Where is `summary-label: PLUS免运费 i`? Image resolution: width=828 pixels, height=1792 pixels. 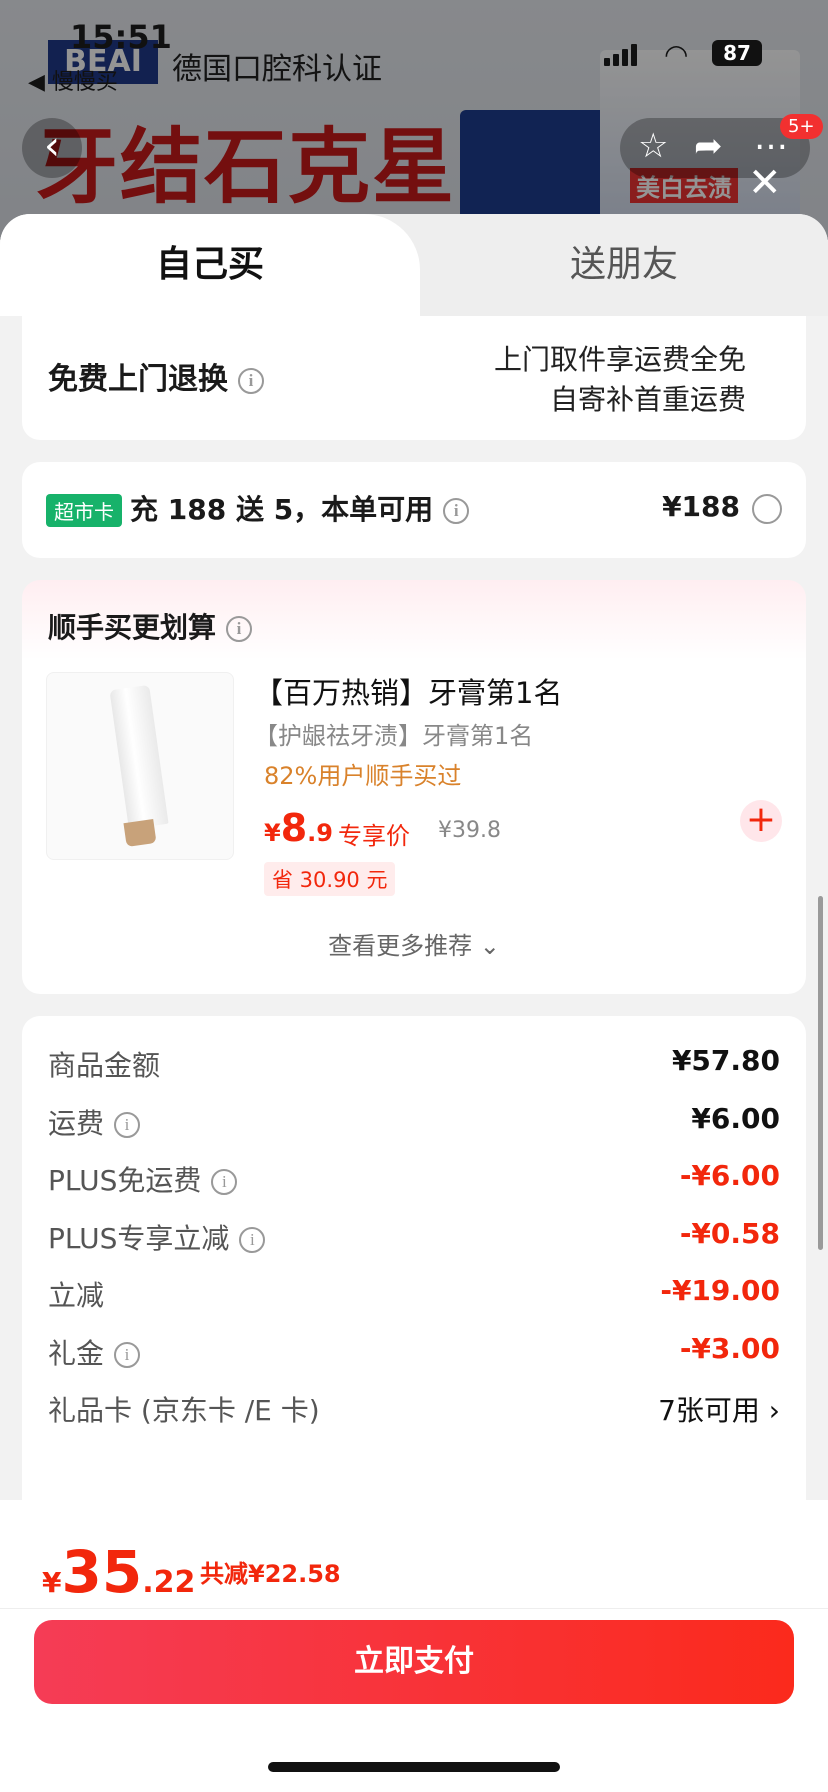 summary-label: PLUS免运费 i is located at coordinates (143, 1179).